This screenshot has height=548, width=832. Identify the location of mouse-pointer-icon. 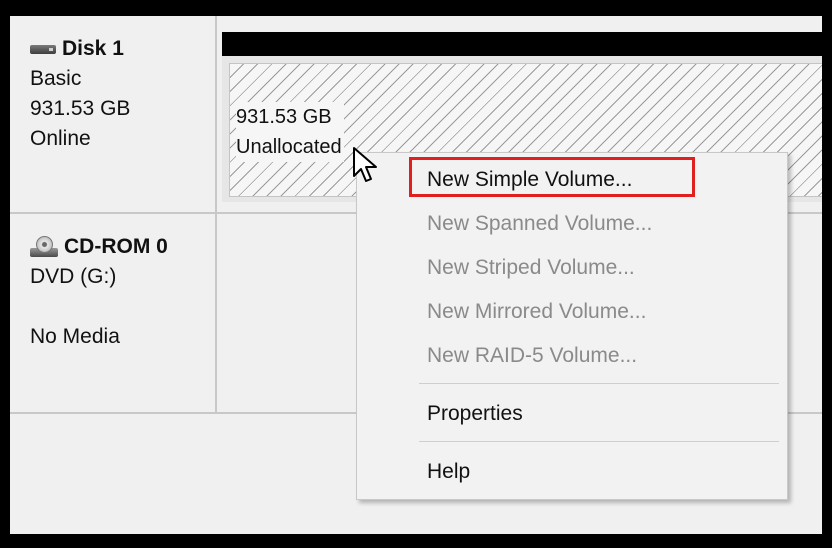
(365, 164).